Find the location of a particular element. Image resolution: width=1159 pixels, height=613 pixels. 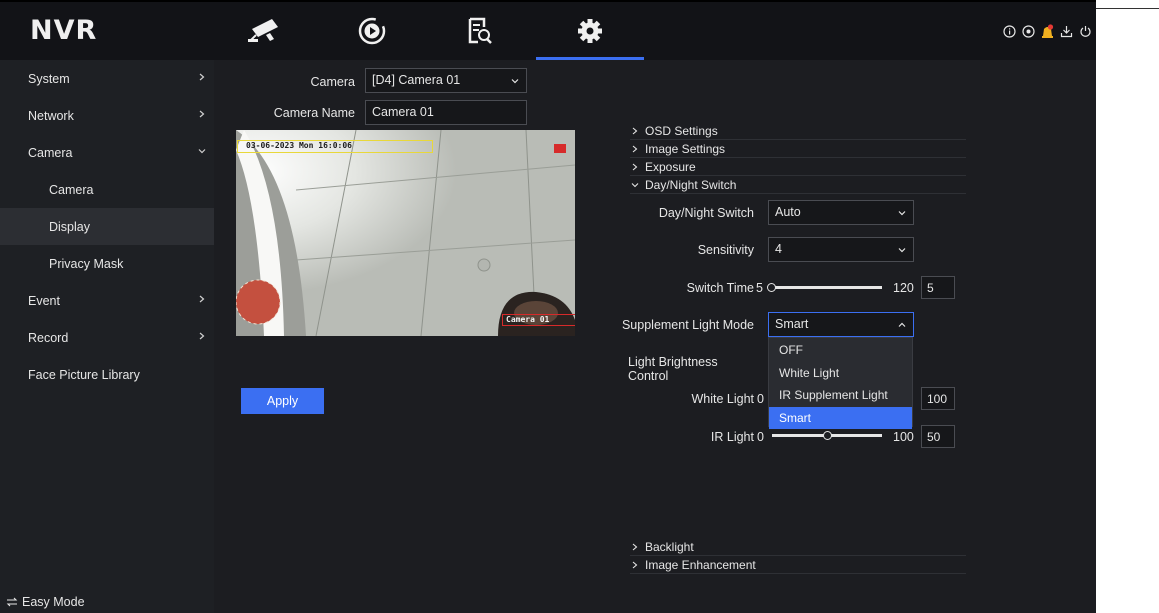

switch-time-input: 5 is located at coordinates (938, 287).